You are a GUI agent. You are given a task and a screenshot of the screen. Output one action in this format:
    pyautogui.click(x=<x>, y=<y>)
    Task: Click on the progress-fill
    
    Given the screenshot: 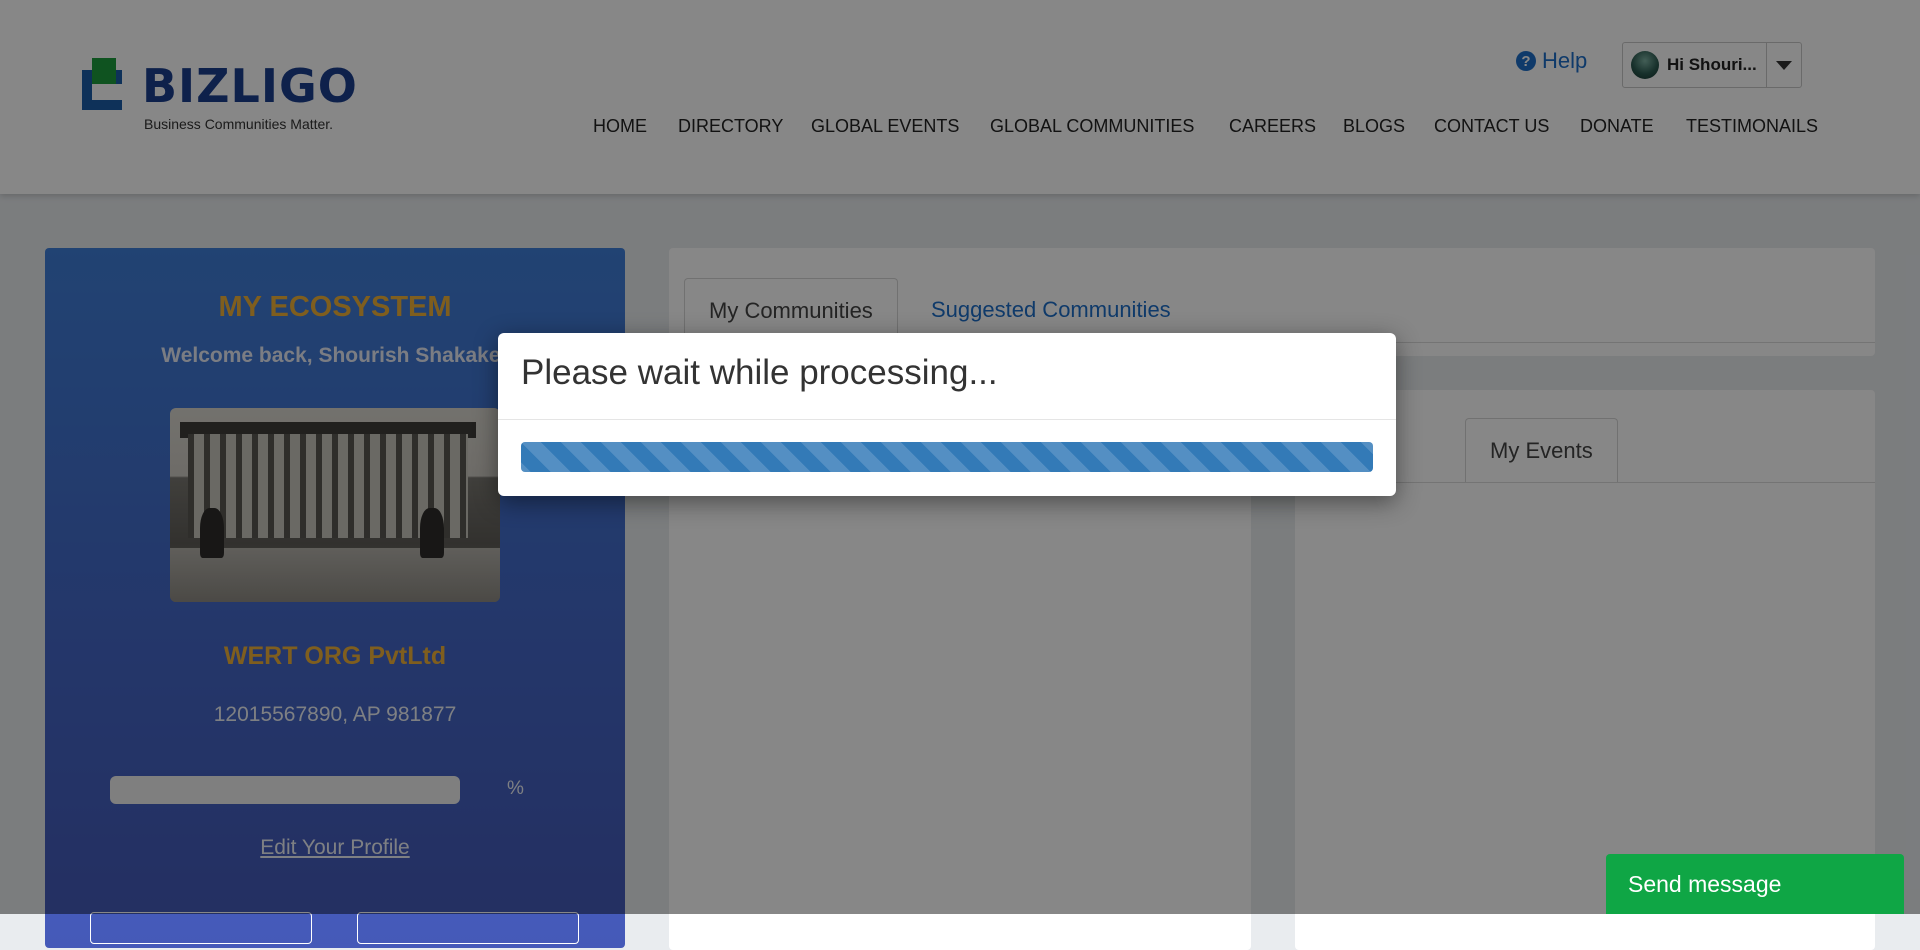 What is the action you would take?
    pyautogui.click(x=947, y=457)
    